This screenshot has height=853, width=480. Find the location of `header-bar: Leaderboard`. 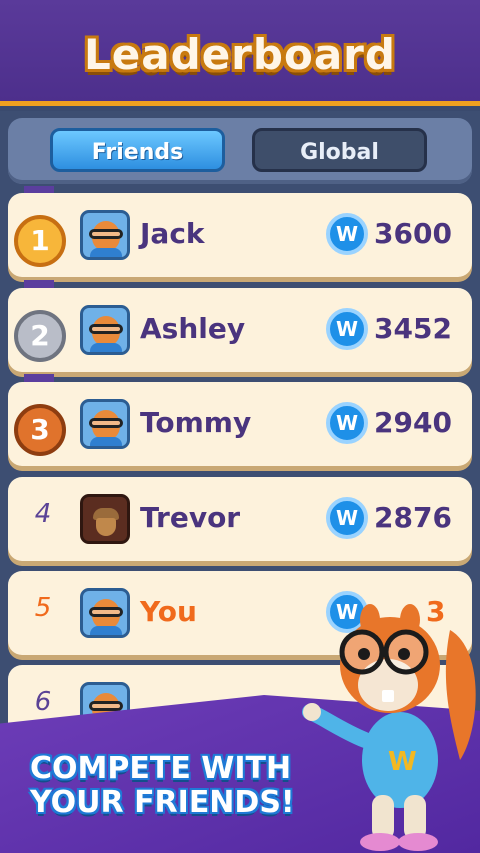

header-bar: Leaderboard is located at coordinates (240, 53).